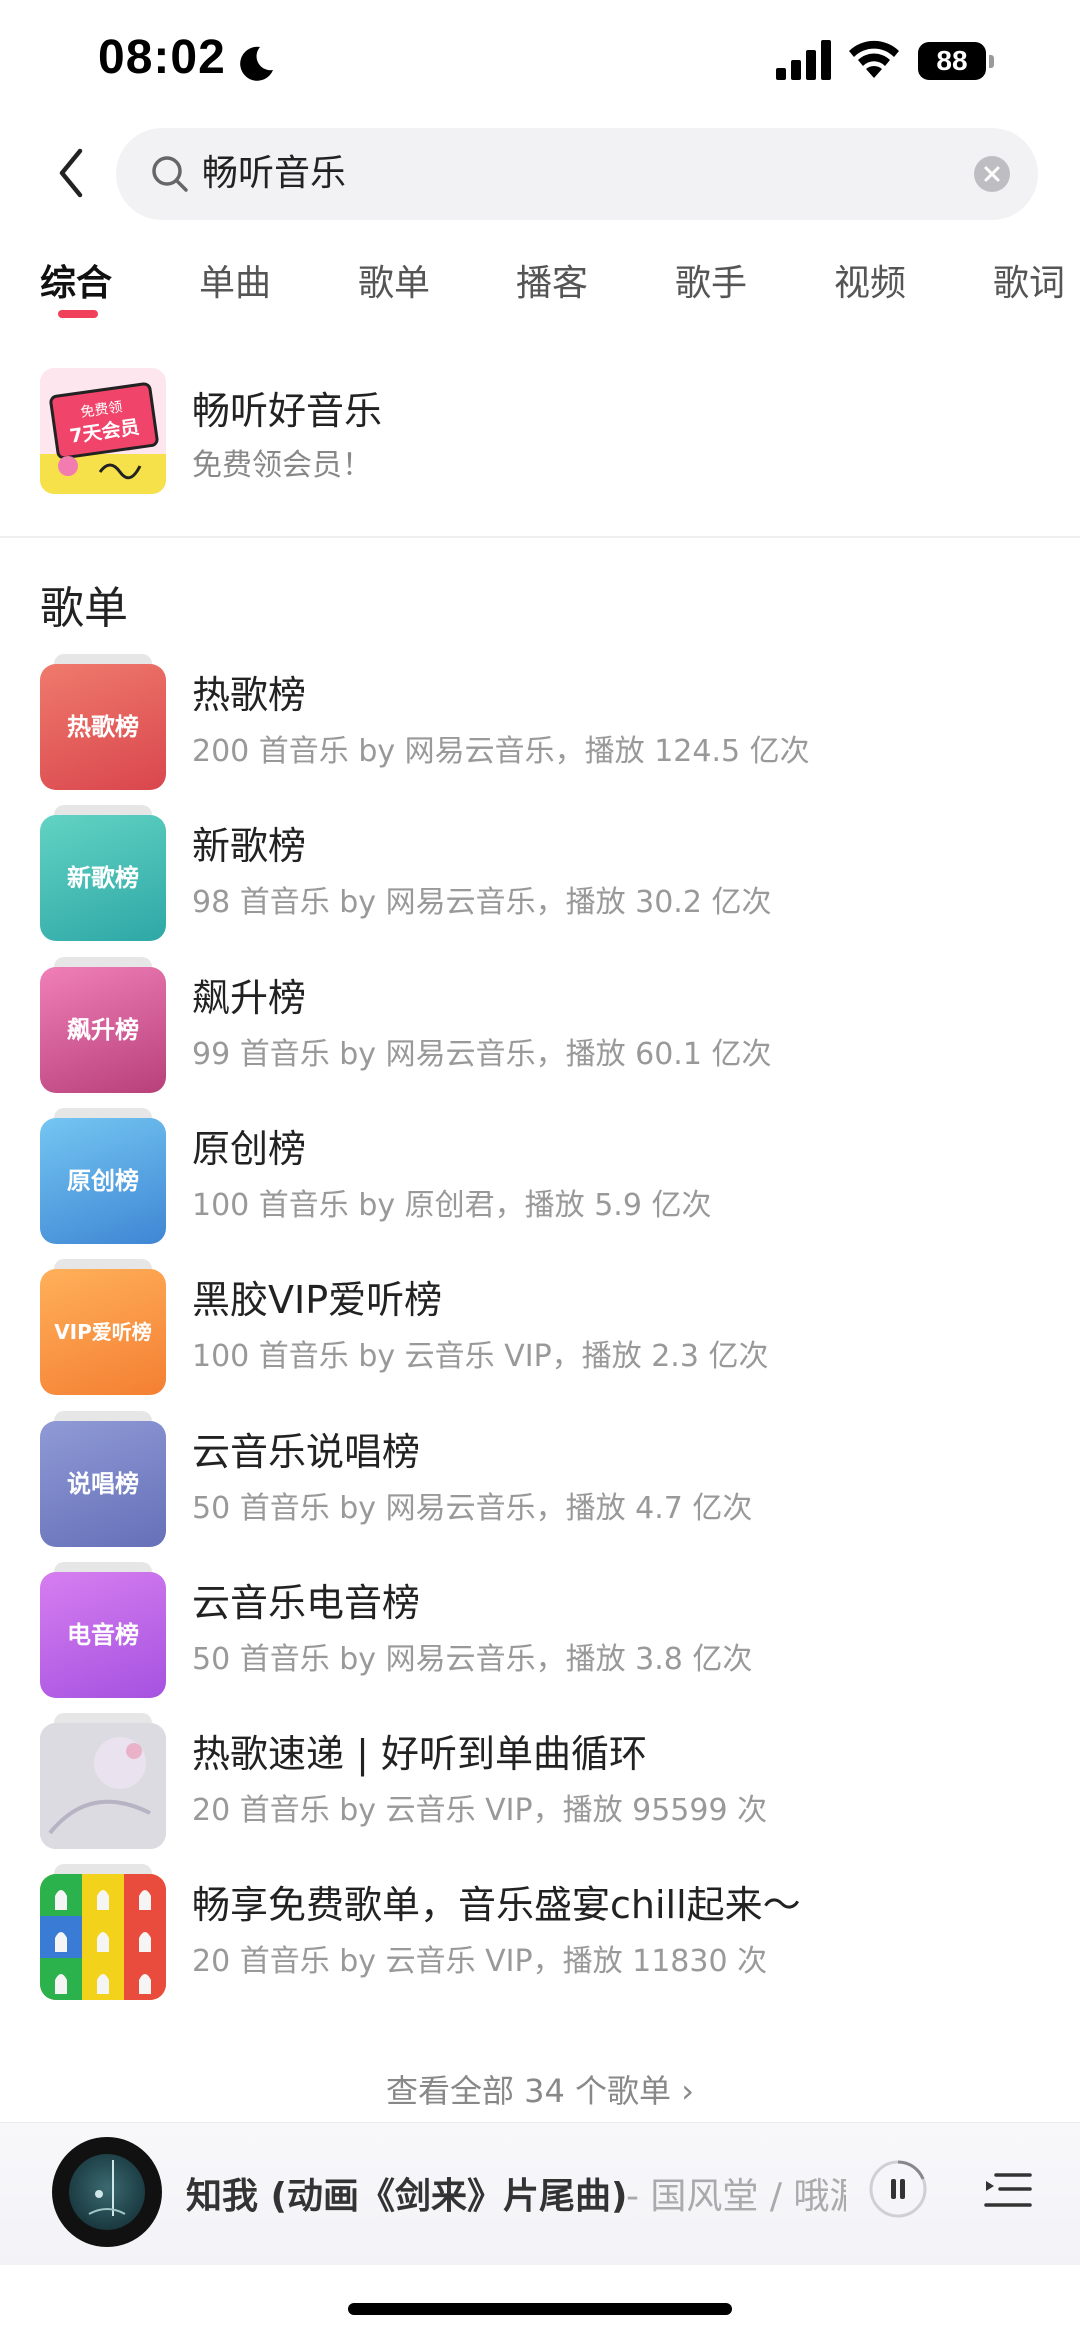 The image size is (1080, 2337). Describe the element at coordinates (870, 280) in the screenshot. I see `tab-videos: 视频` at that location.